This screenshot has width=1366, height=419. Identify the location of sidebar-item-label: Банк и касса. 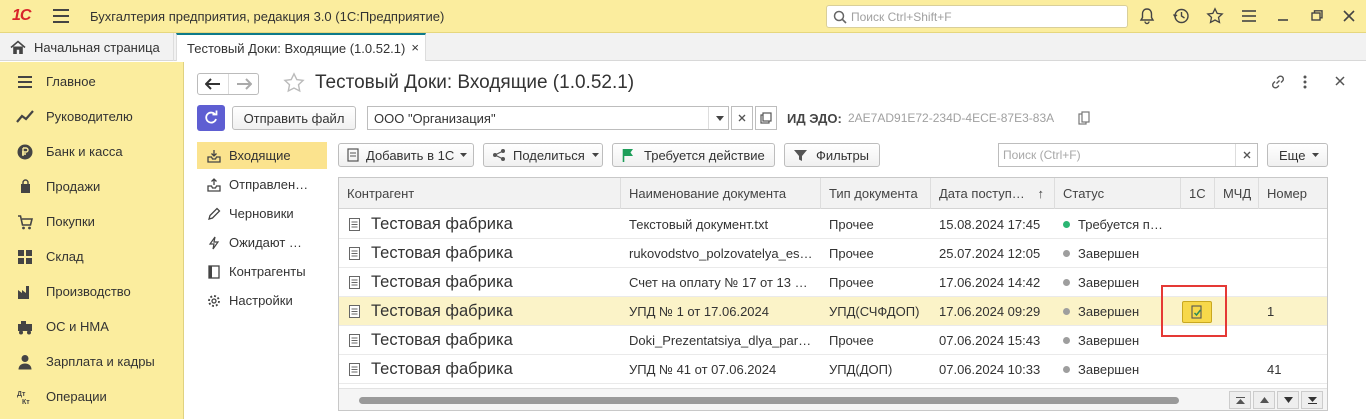
(84, 151).